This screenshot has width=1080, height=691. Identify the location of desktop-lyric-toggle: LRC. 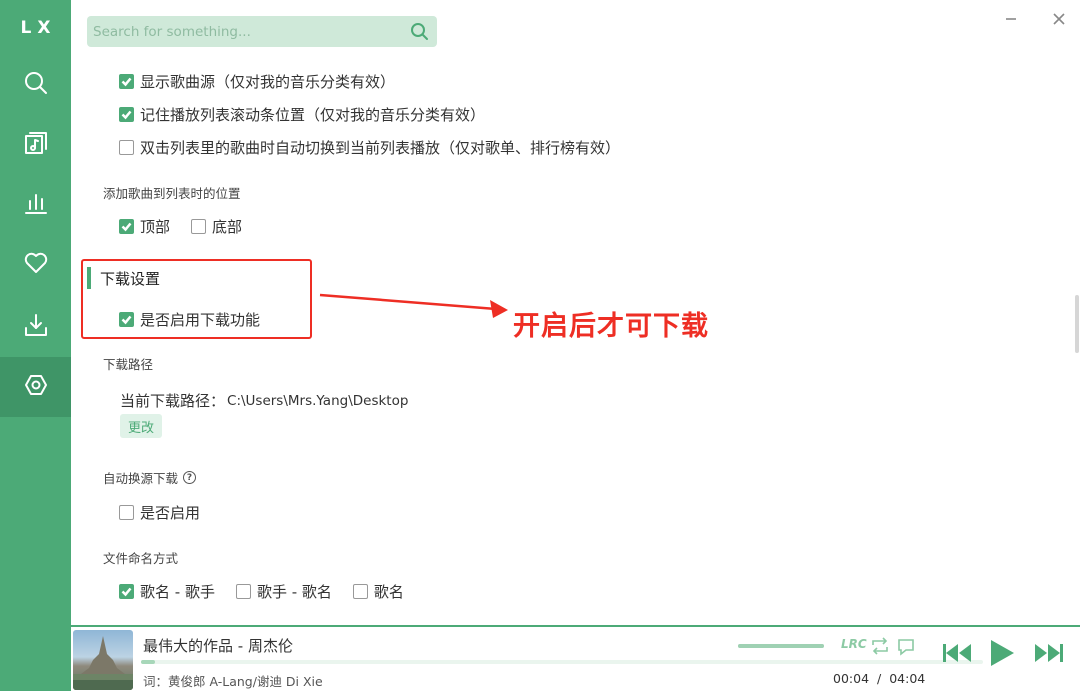
(854, 644).